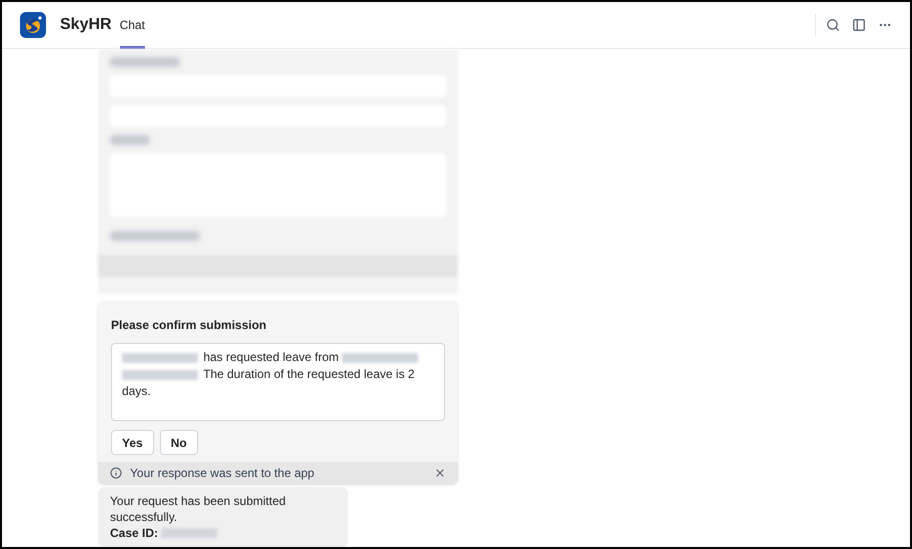 Image resolution: width=912 pixels, height=549 pixels. What do you see at coordinates (278, 382) in the screenshot?
I see `confirmation-message: has requested leave from The duration of the requested leave is 2 days.` at bounding box center [278, 382].